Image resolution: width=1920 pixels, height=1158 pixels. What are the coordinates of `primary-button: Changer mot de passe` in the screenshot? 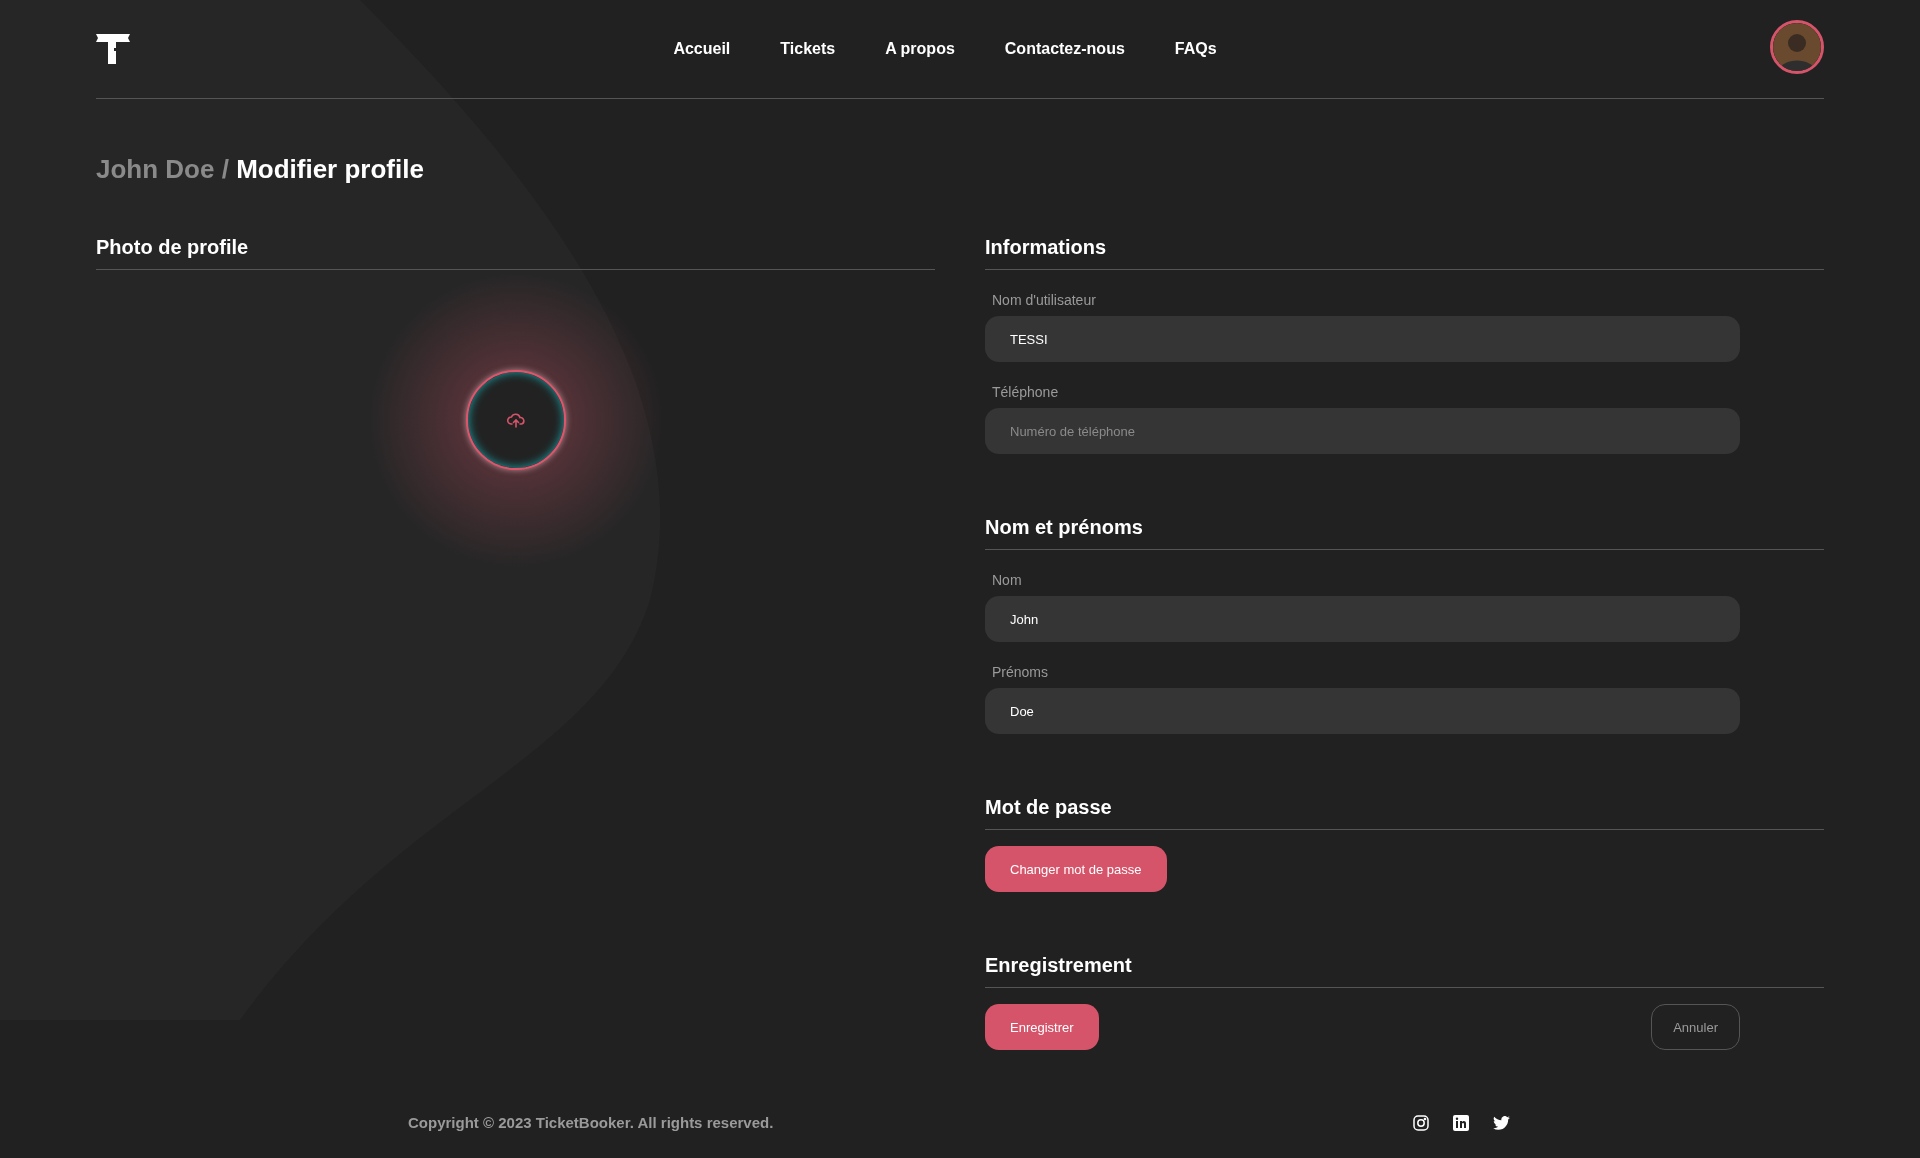 It's located at (1076, 869).